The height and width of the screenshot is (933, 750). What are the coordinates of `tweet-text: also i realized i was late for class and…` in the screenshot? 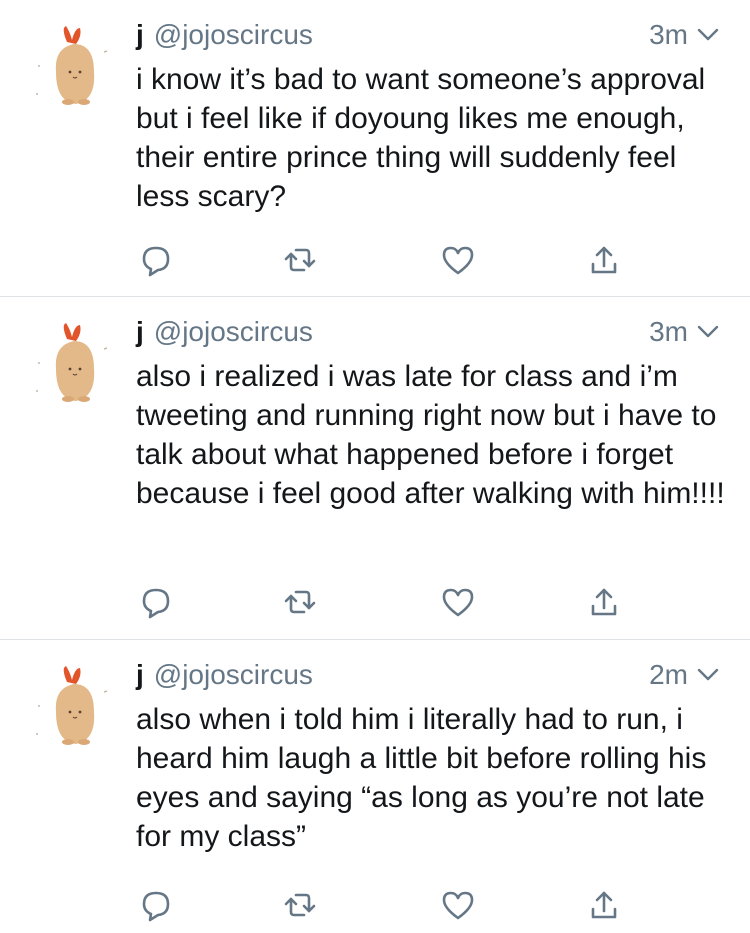 It's located at (430, 435).